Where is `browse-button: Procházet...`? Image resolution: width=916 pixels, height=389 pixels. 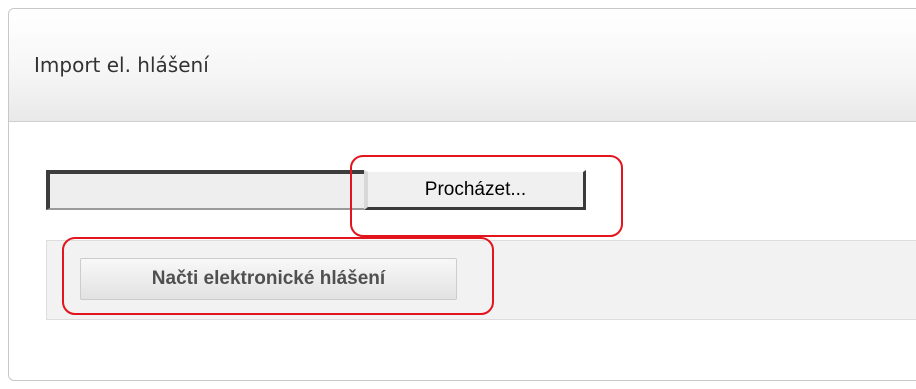
browse-button: Procházet... is located at coordinates (475, 190).